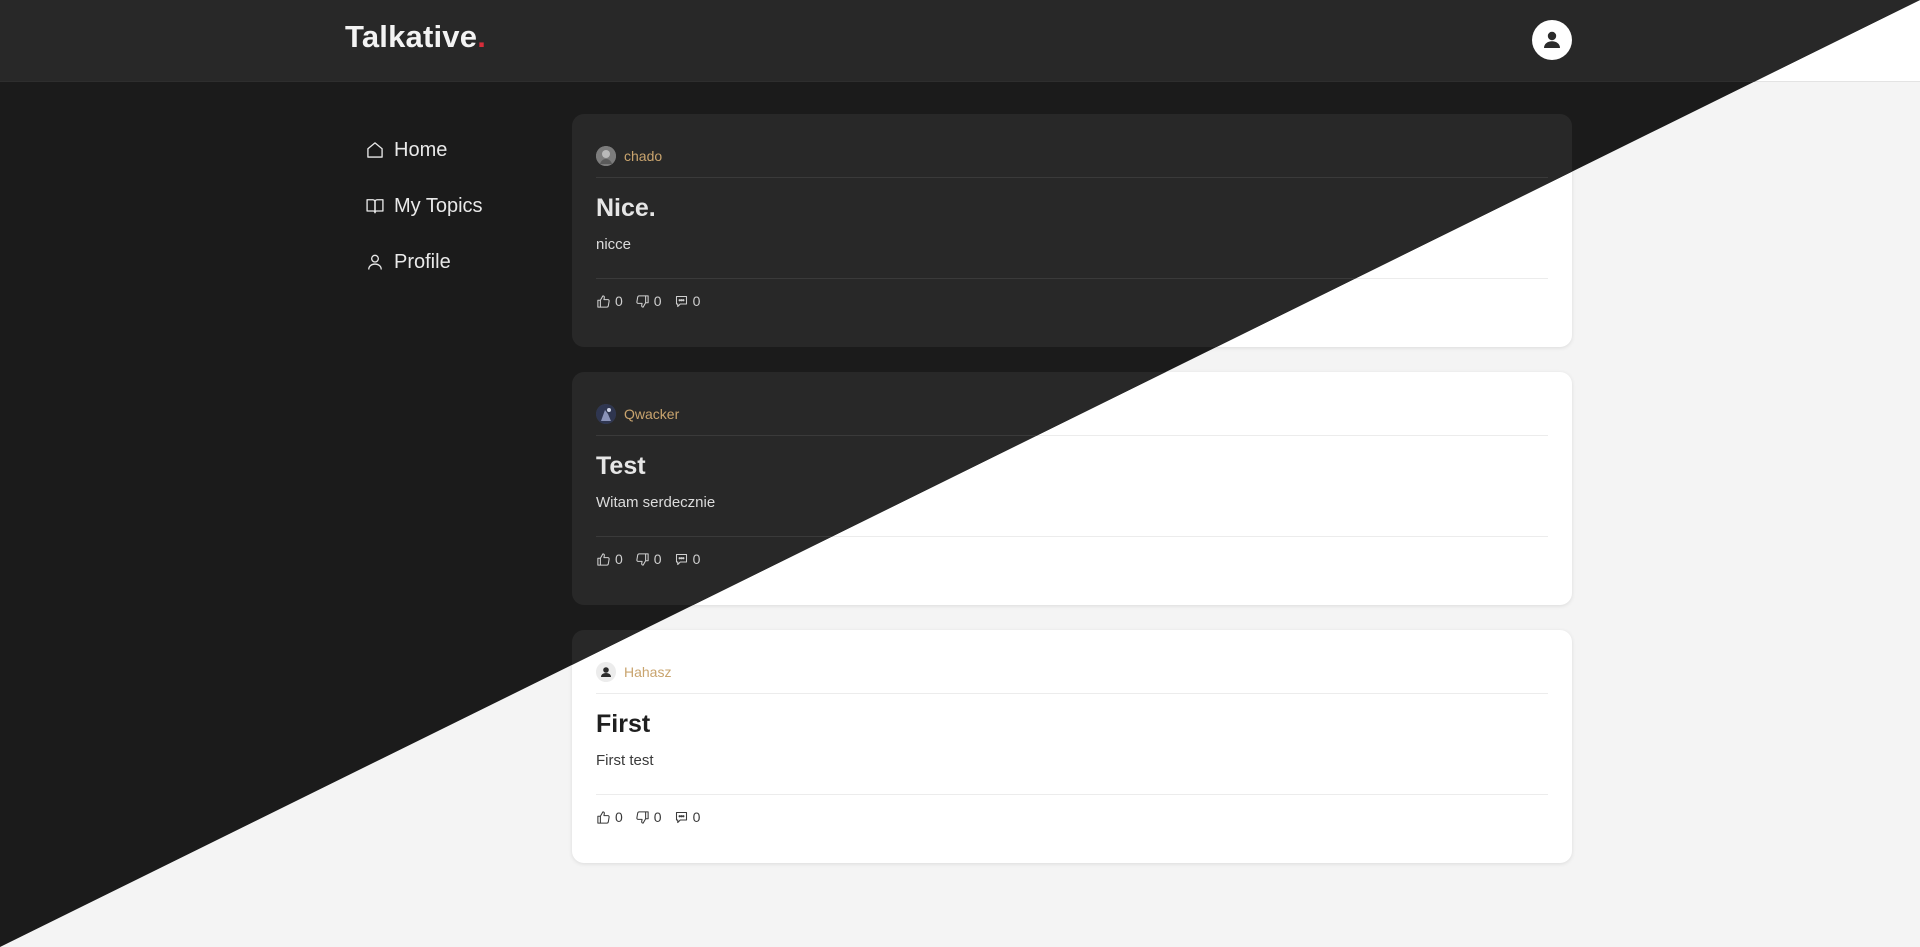 The image size is (1920, 947). What do you see at coordinates (625, 760) in the screenshot?
I see `post-body: First test` at bounding box center [625, 760].